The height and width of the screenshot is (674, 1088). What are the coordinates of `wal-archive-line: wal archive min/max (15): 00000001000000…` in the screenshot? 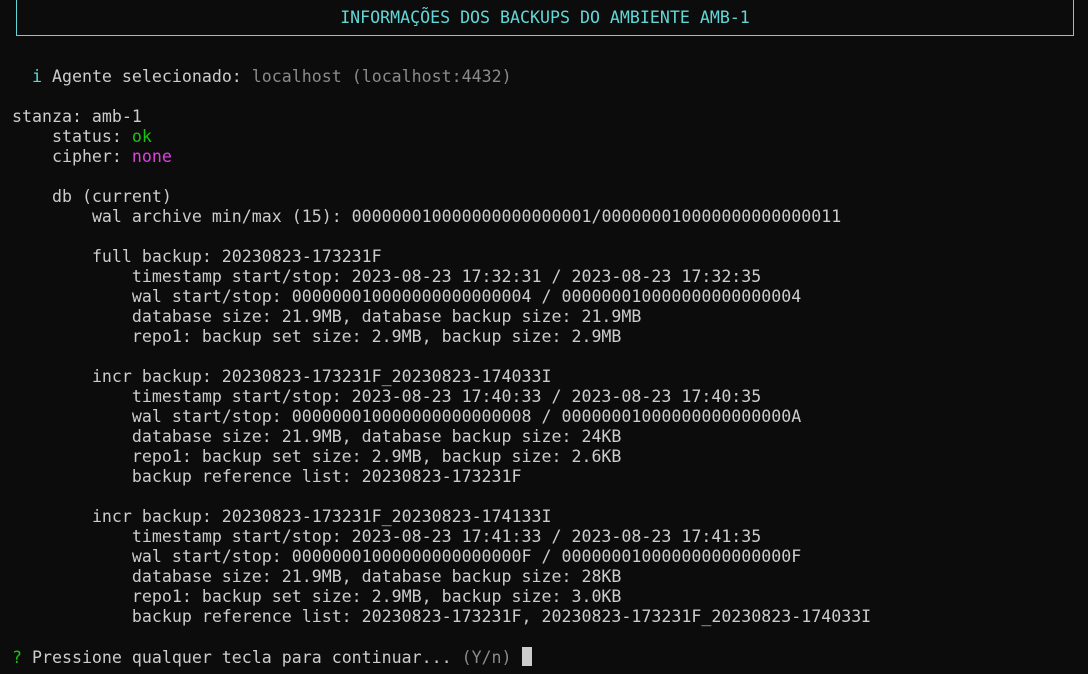 It's located at (466, 216).